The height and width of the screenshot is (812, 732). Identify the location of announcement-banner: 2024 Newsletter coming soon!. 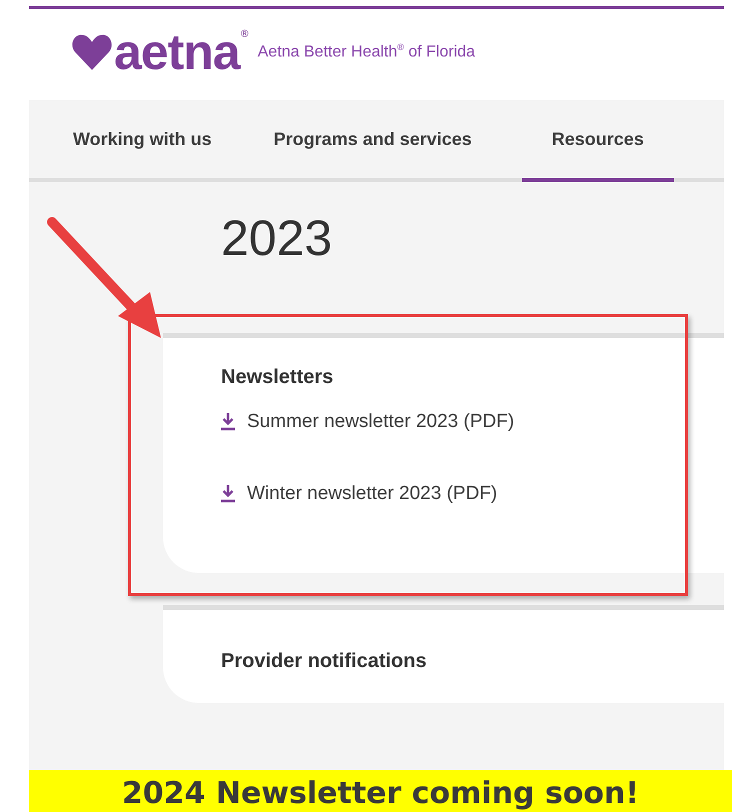
(380, 791).